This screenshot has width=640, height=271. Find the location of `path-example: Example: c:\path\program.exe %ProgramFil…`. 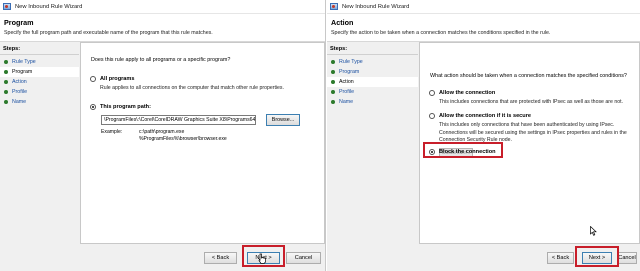

path-example: Example: c:\path\program.exe %ProgramFil… is located at coordinates (164, 136).